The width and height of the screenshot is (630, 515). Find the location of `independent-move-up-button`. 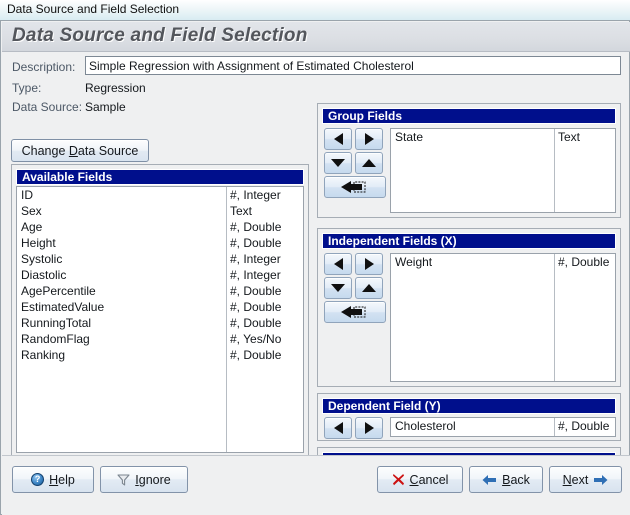

independent-move-up-button is located at coordinates (369, 288).